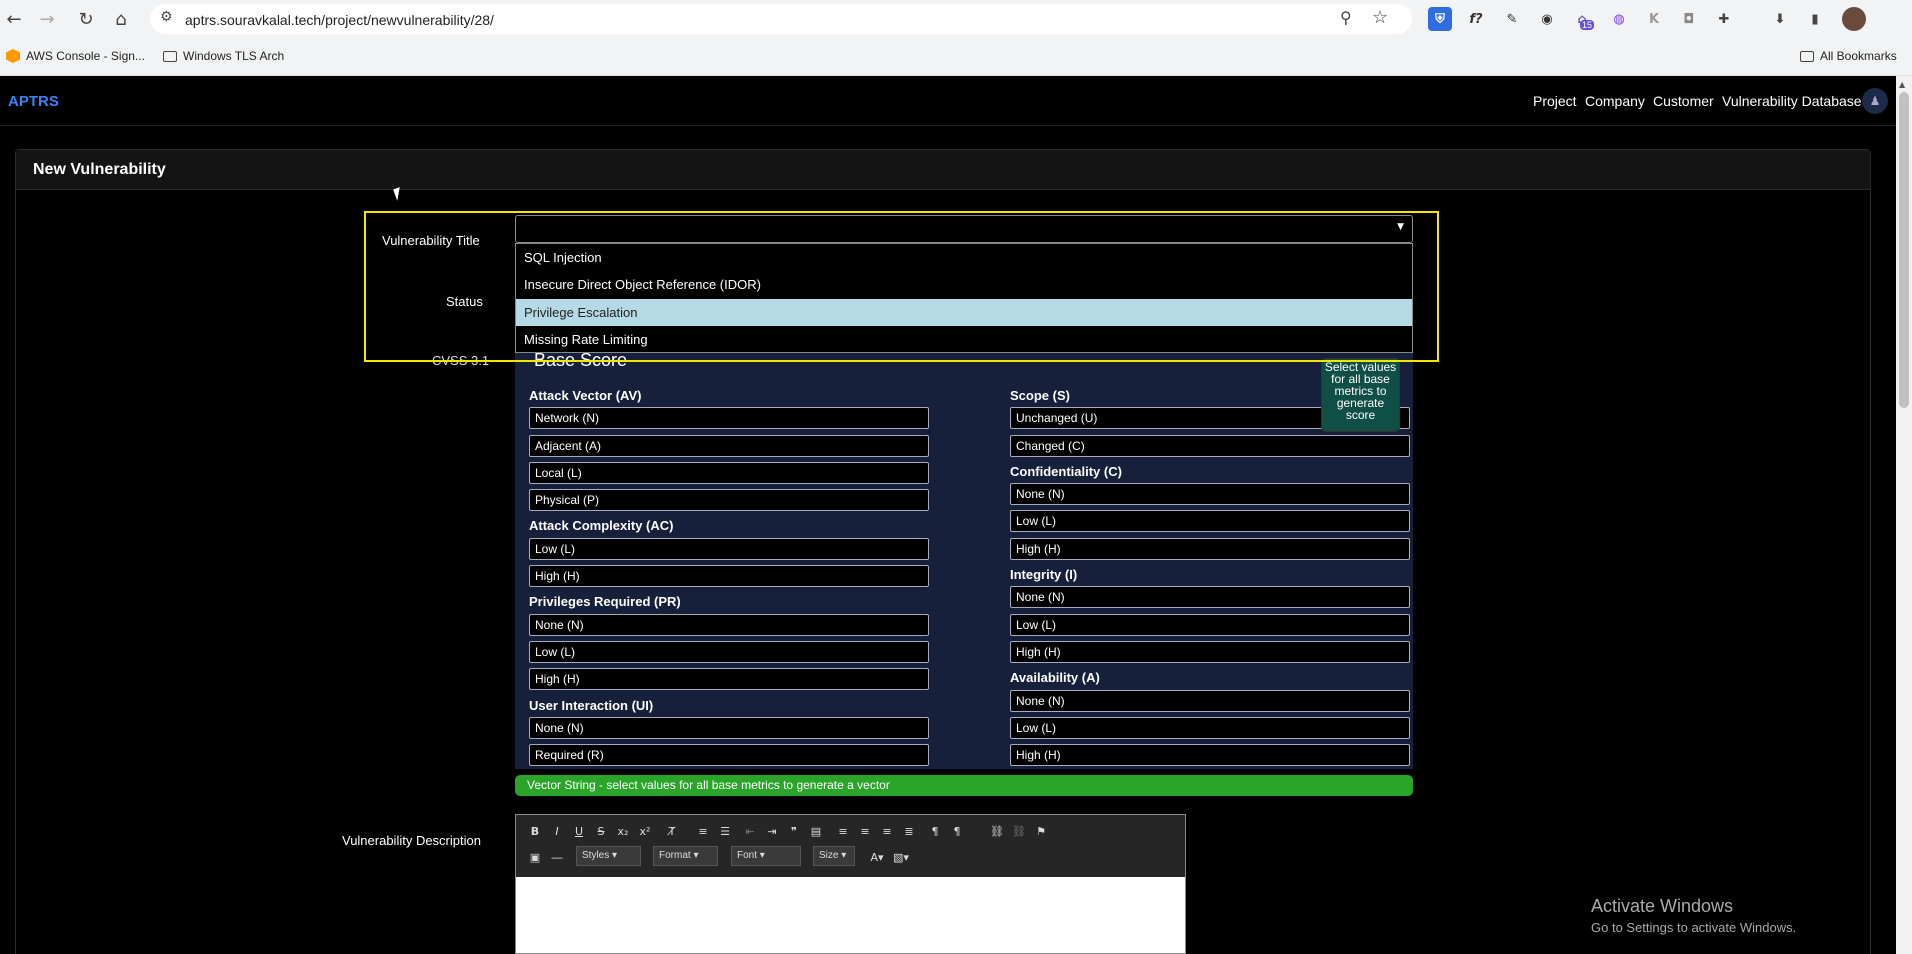  What do you see at coordinates (901, 857) in the screenshot?
I see `background-color-icon: ▧▾` at bounding box center [901, 857].